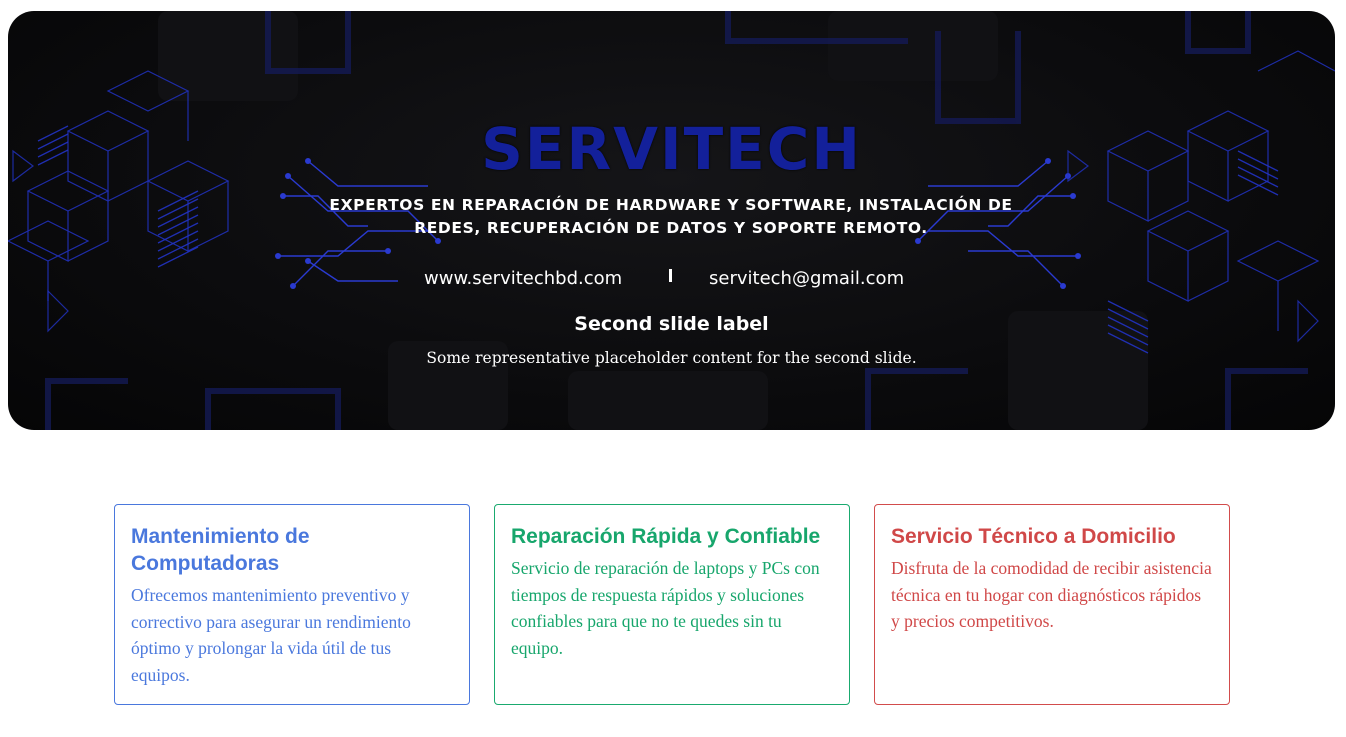 The height and width of the screenshot is (737, 1346). Describe the element at coordinates (670, 275) in the screenshot. I see `contact-divider` at that location.